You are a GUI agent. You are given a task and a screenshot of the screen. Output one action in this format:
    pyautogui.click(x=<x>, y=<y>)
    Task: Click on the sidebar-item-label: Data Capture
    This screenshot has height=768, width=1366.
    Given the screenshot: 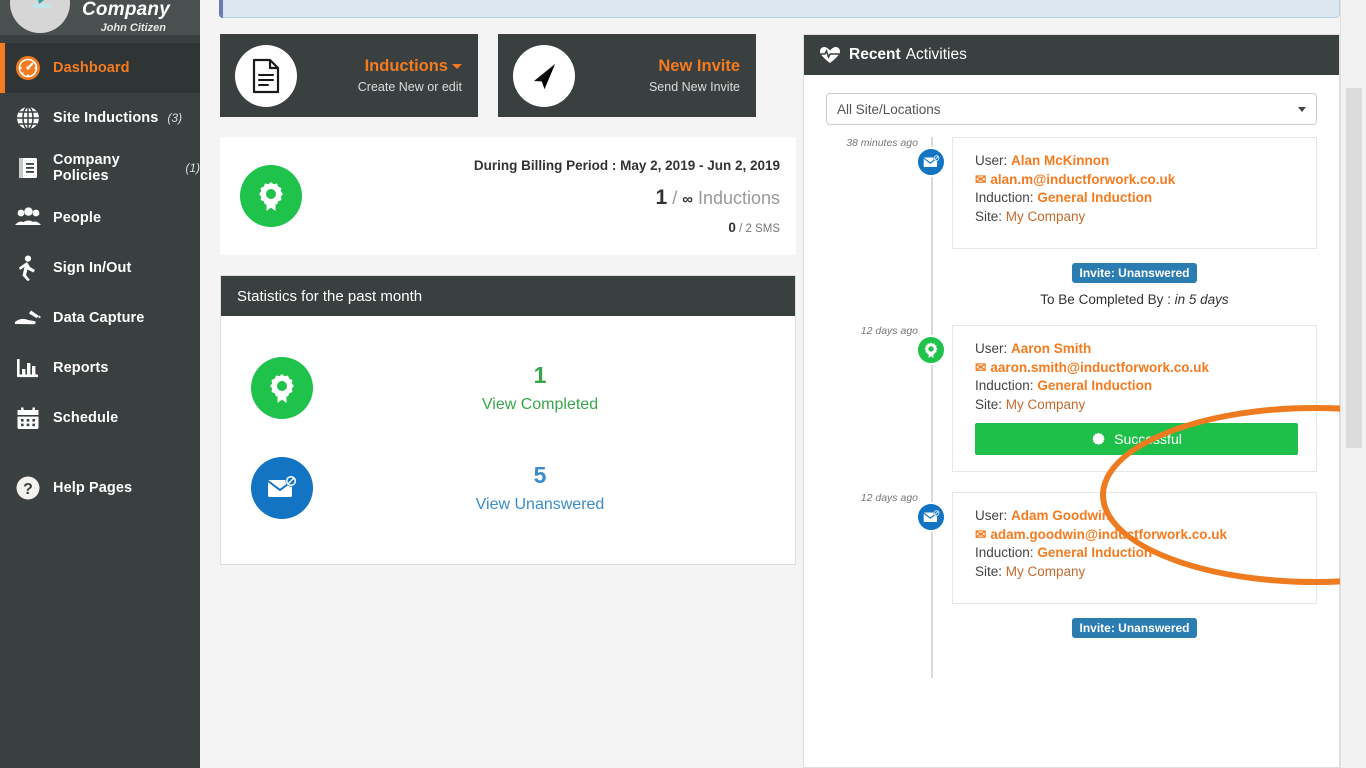 What is the action you would take?
    pyautogui.click(x=99, y=318)
    